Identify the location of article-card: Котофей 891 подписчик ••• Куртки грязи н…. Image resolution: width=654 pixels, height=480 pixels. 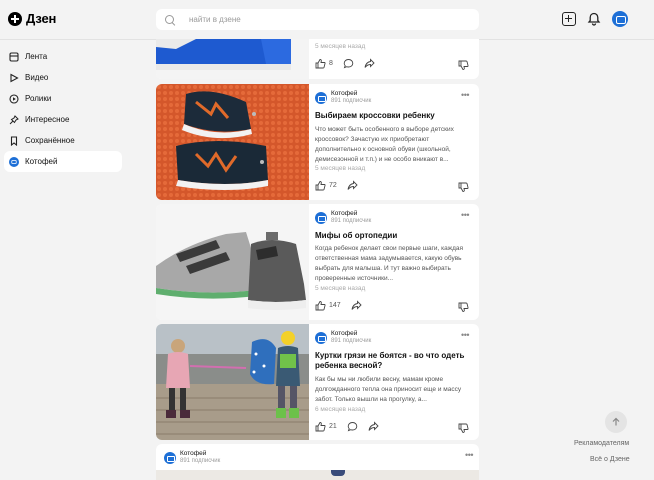
(317, 382).